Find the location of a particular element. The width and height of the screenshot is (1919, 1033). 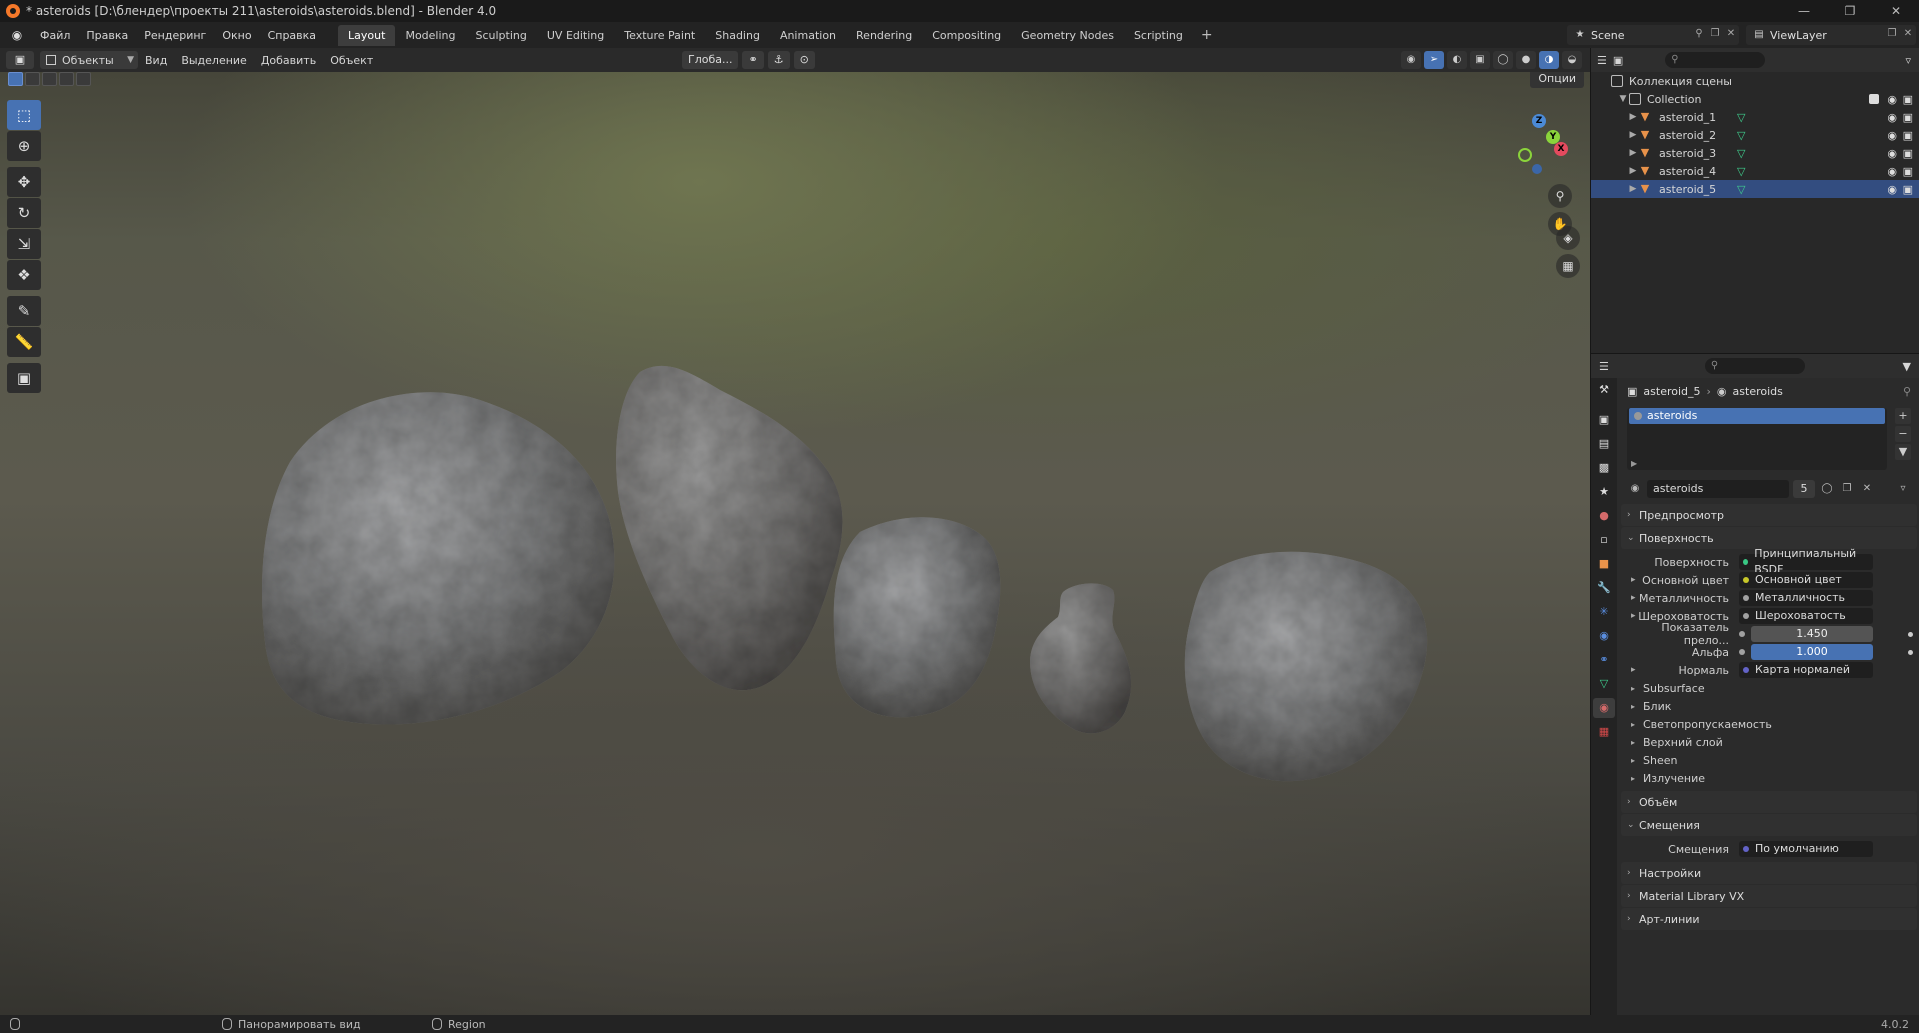

menu-edit: Правка is located at coordinates (107, 35).